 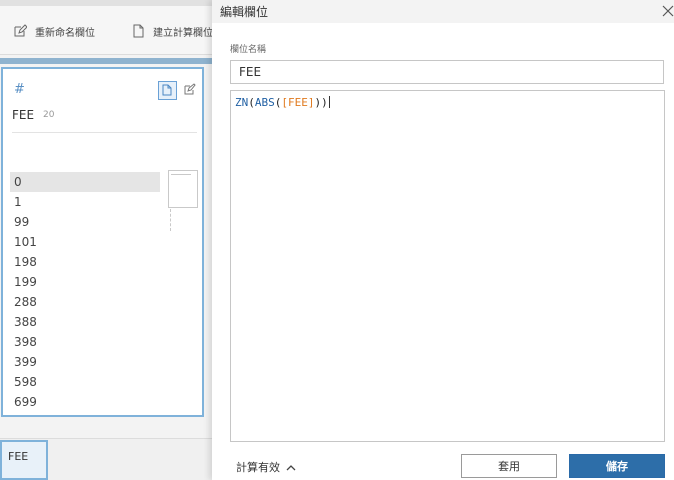 What do you see at coordinates (667, 10) in the screenshot?
I see `close-icon` at bounding box center [667, 10].